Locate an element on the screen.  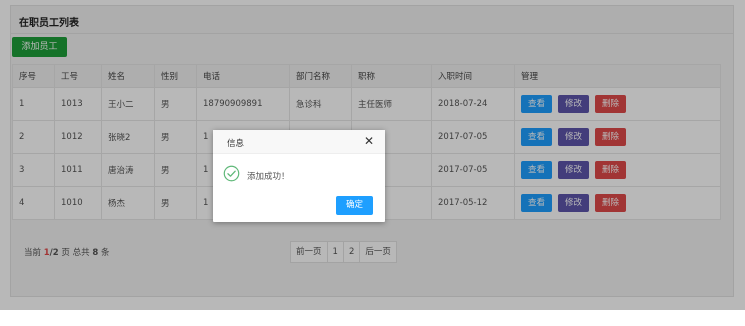
dialog-message: 添加成功！ is located at coordinates (268, 177).